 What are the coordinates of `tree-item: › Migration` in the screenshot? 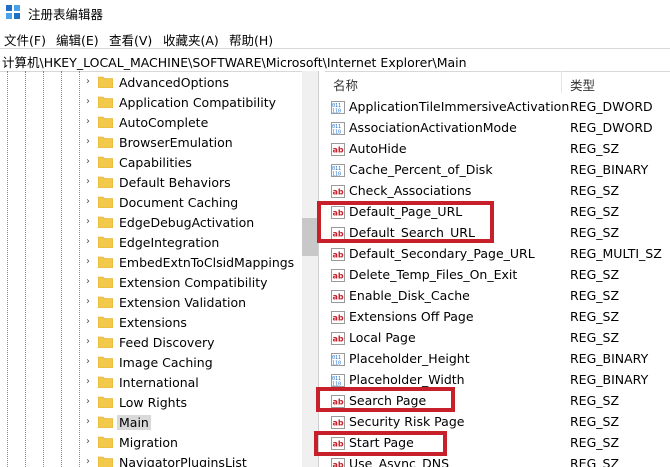 It's located at (159, 443).